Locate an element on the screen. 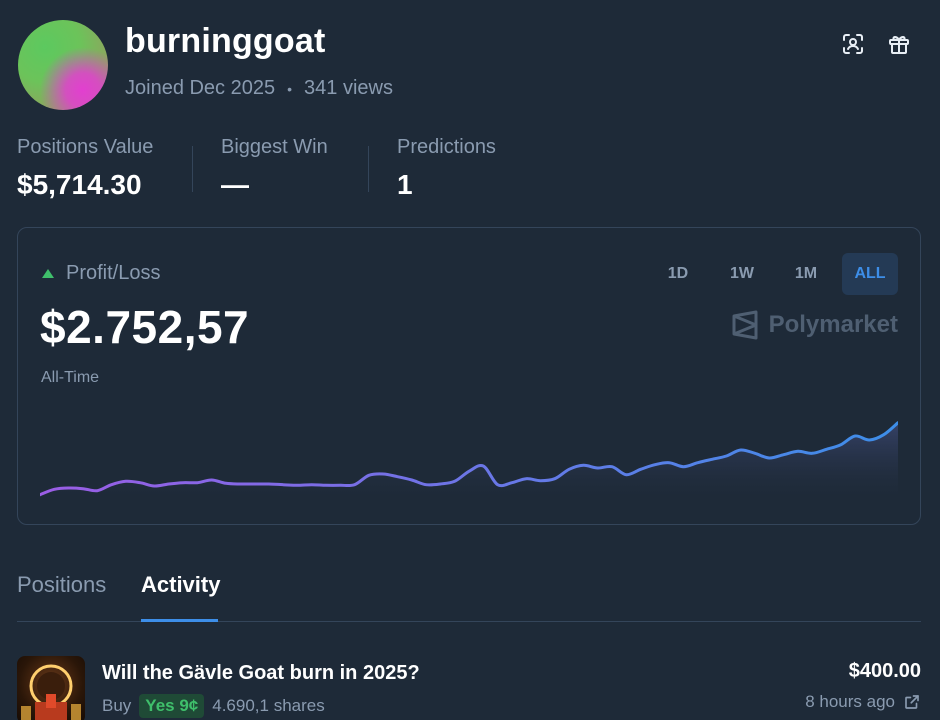 The width and height of the screenshot is (940, 720). stat-value: 1 is located at coordinates (405, 184).